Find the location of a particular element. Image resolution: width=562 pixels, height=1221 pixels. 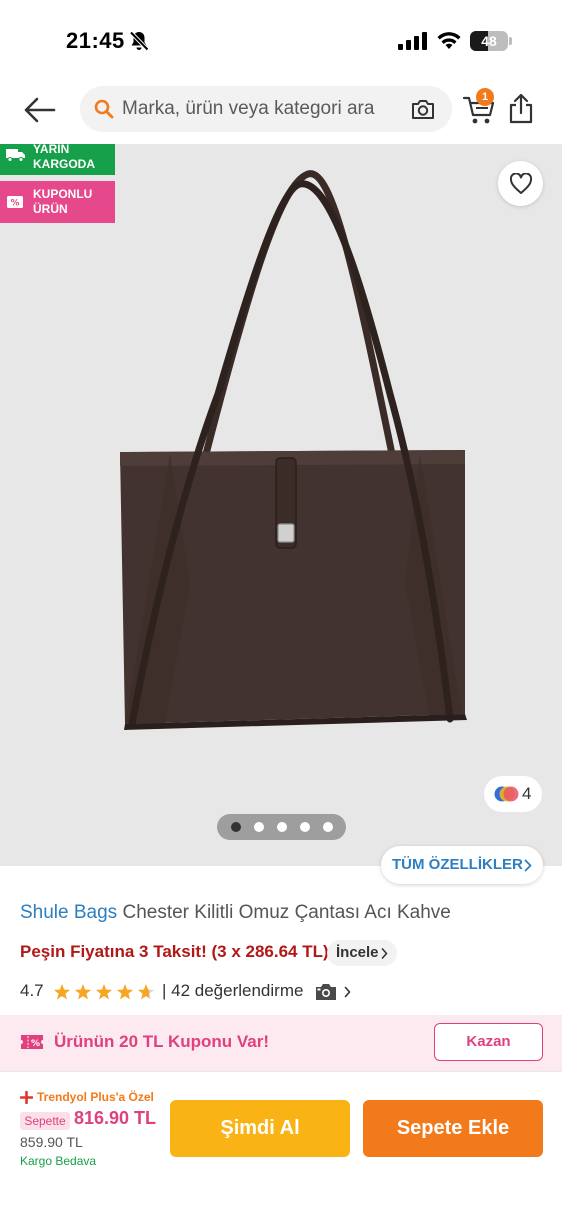

camera-icon is located at coordinates (423, 109).